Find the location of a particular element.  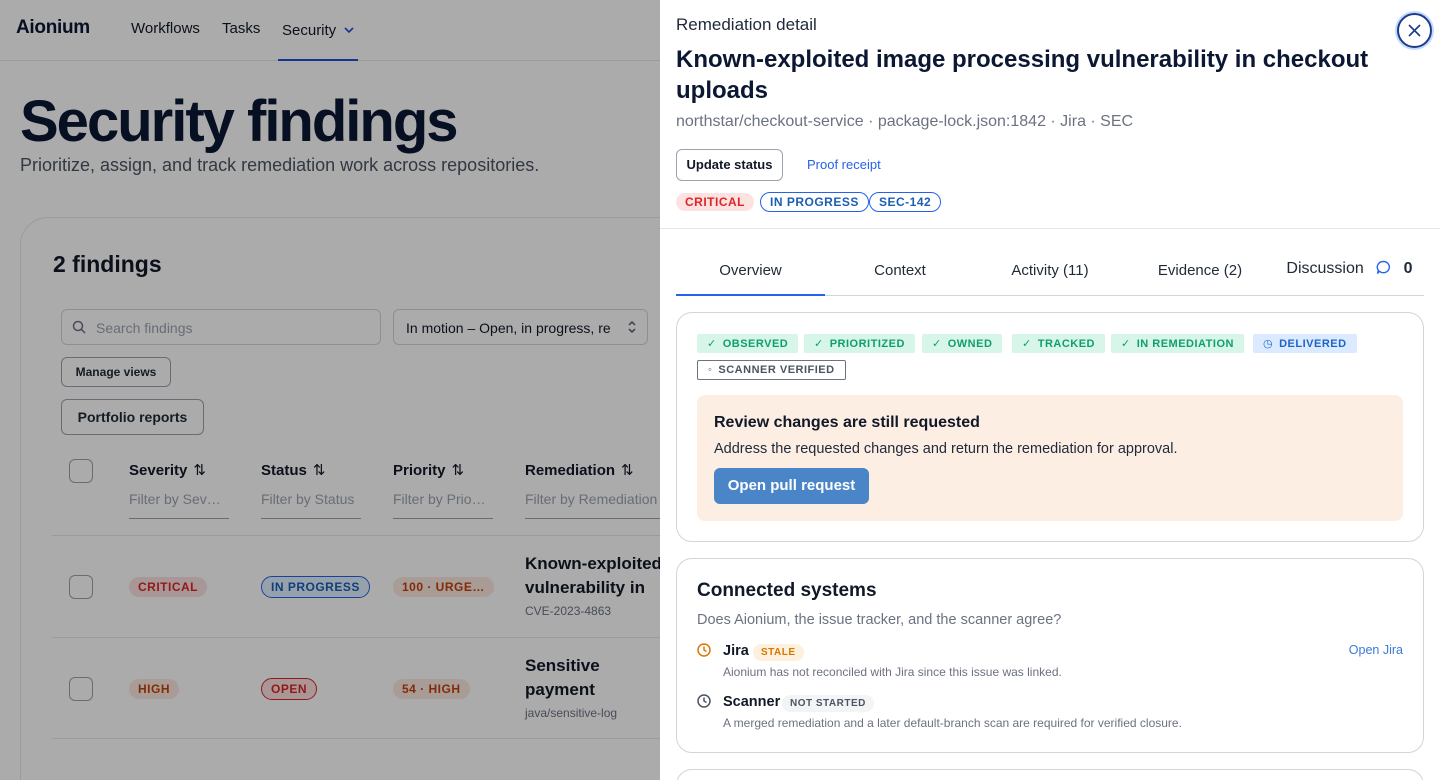

stage-label: TRACKED is located at coordinates (1066, 344).